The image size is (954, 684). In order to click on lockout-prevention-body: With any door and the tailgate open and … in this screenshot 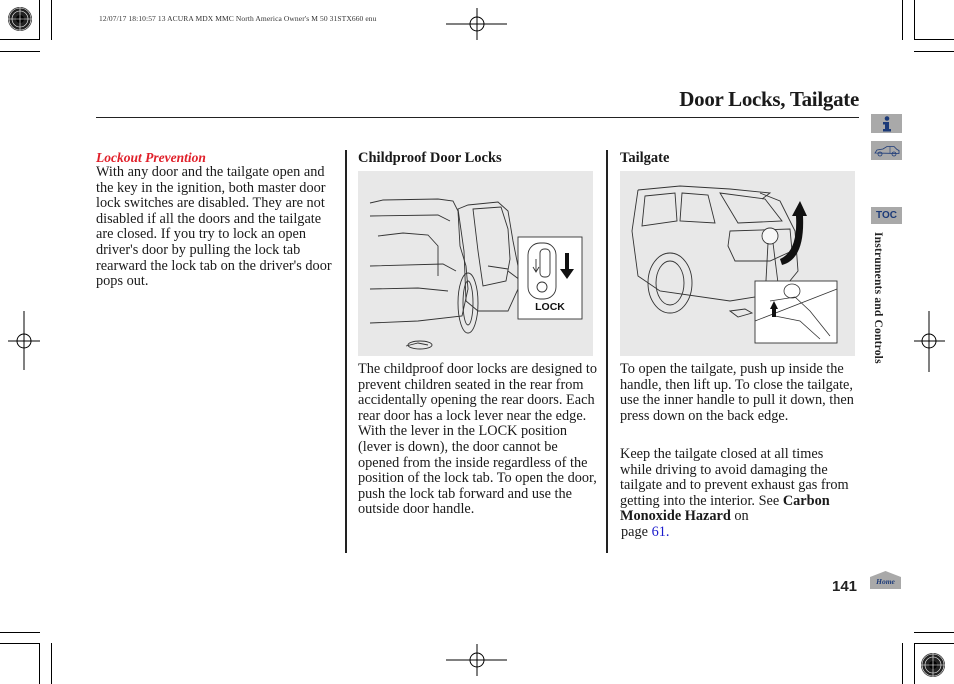, I will do `click(214, 227)`.